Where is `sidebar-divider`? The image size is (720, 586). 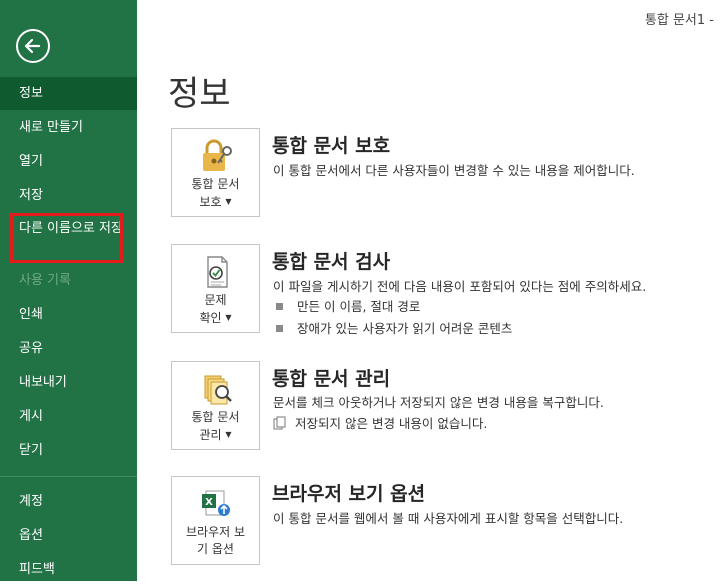 sidebar-divider is located at coordinates (68, 476).